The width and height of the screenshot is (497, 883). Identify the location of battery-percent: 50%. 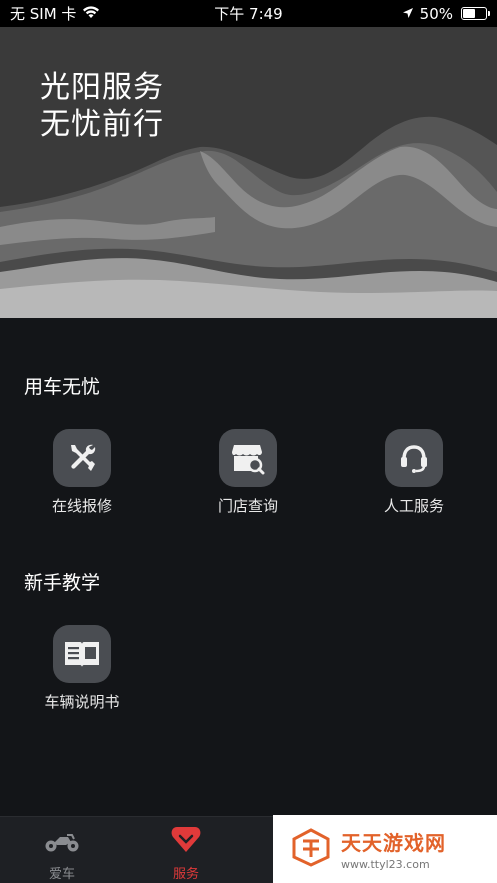
(436, 13).